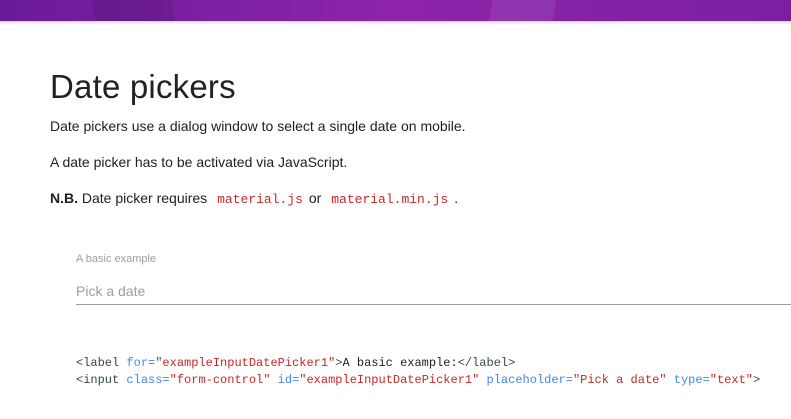  Describe the element at coordinates (619, 380) in the screenshot. I see `code-token: "Pick a date"` at that location.